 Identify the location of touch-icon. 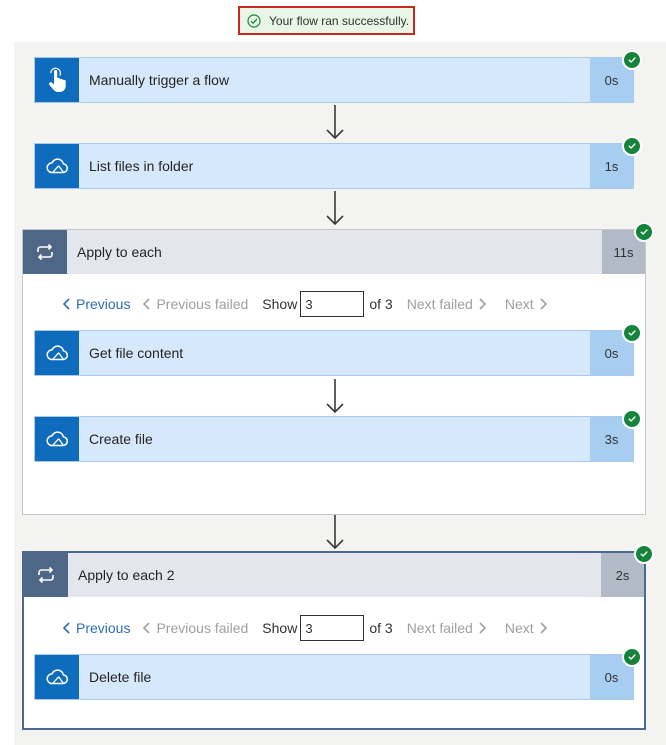
(57, 80).